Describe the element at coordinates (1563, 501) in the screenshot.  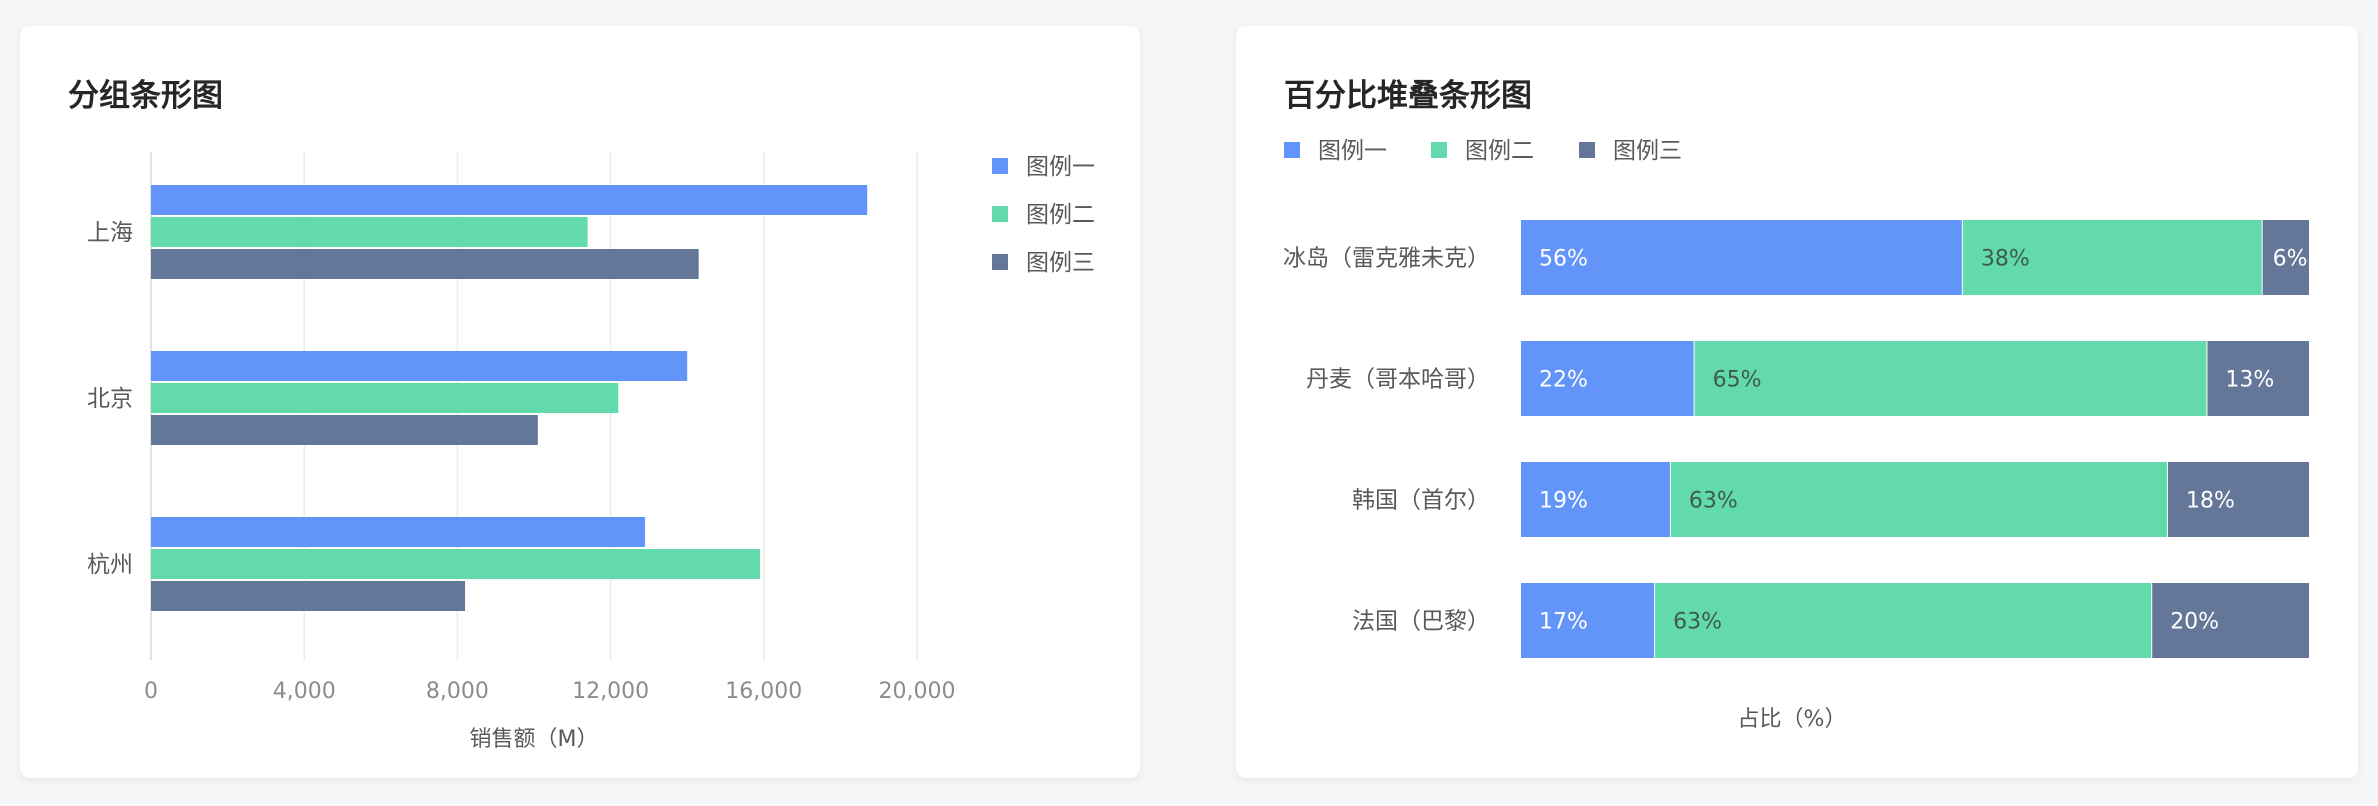
I see `data-label: 19%` at that location.